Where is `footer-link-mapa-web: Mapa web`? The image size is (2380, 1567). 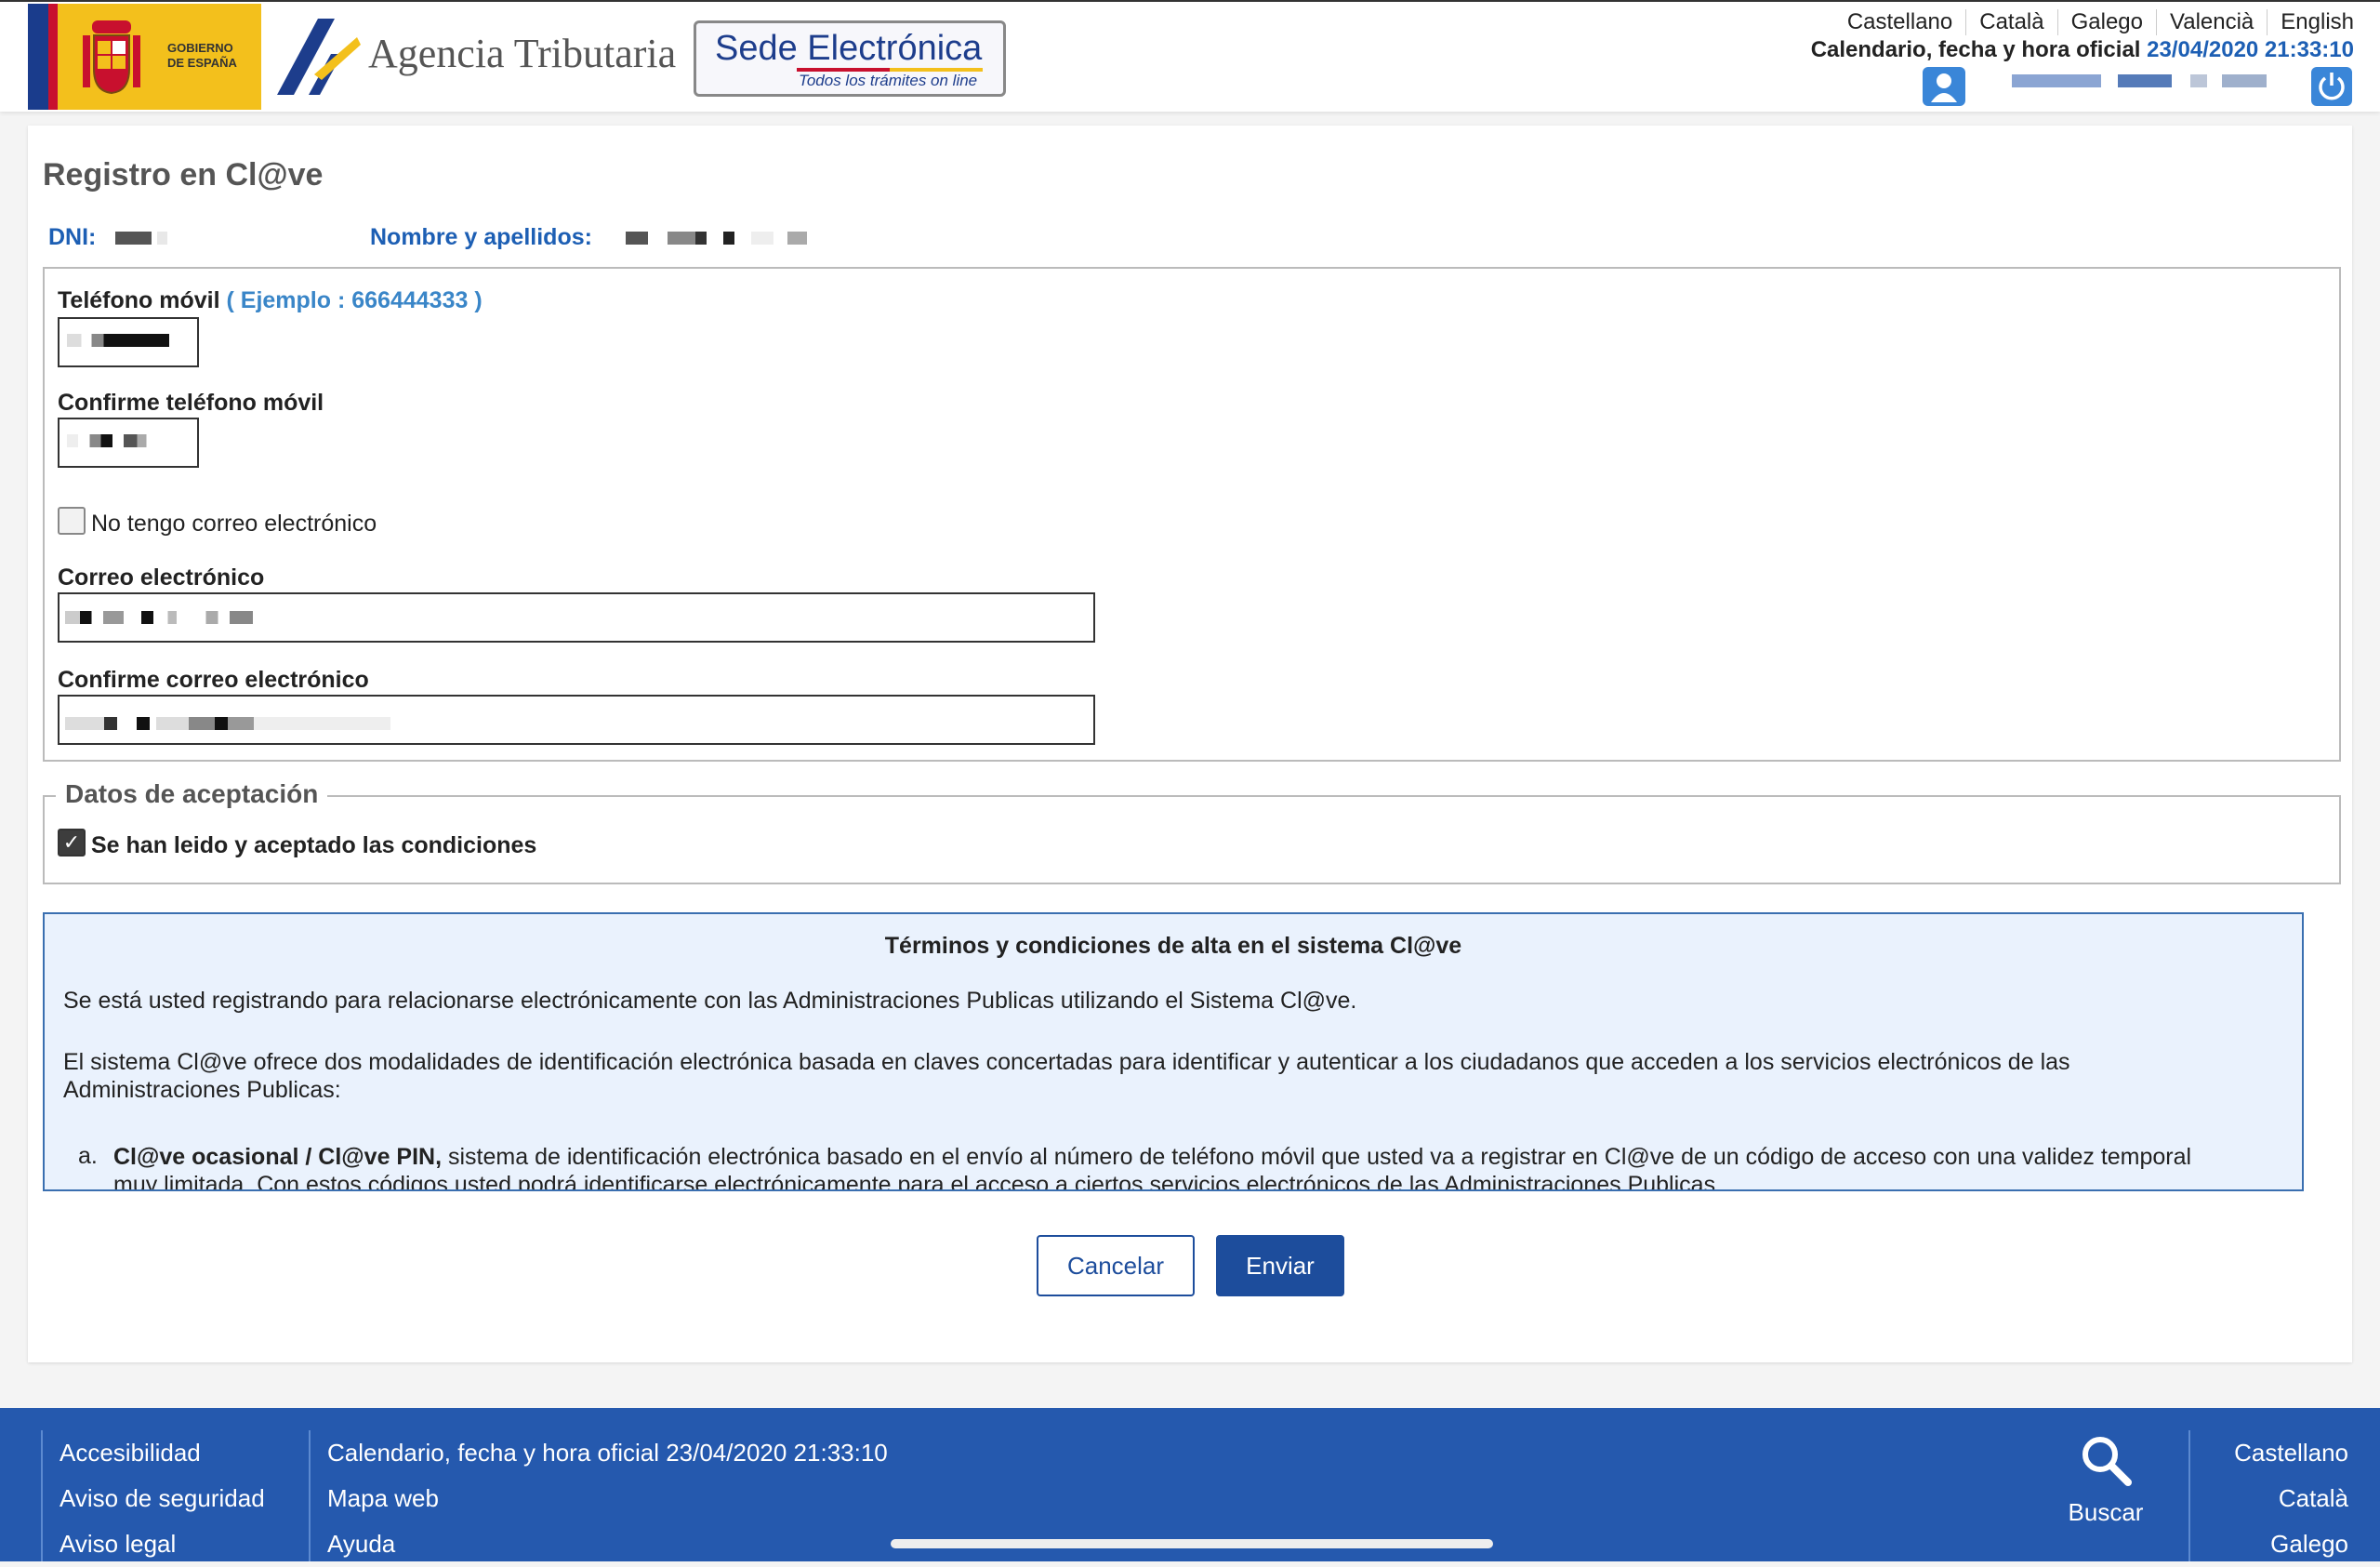 footer-link-mapa-web: Mapa web is located at coordinates (607, 1498).